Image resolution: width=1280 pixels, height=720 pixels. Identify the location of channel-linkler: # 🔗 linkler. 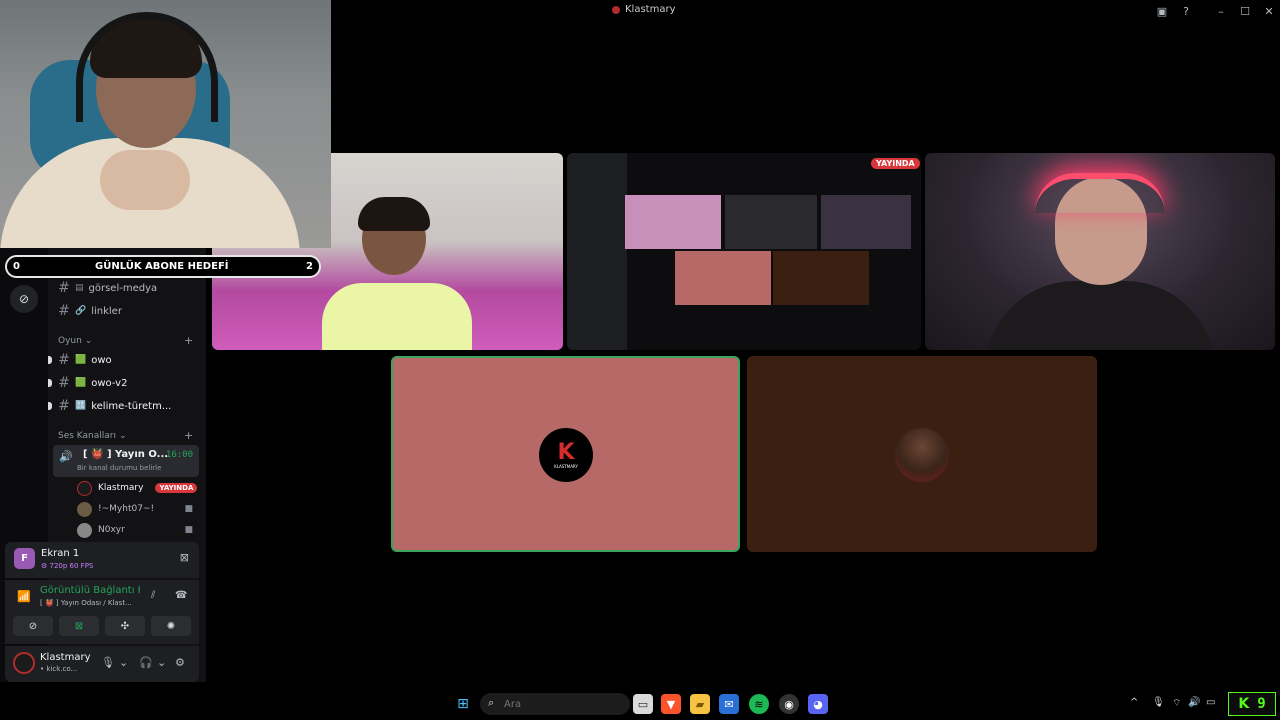
(129, 311).